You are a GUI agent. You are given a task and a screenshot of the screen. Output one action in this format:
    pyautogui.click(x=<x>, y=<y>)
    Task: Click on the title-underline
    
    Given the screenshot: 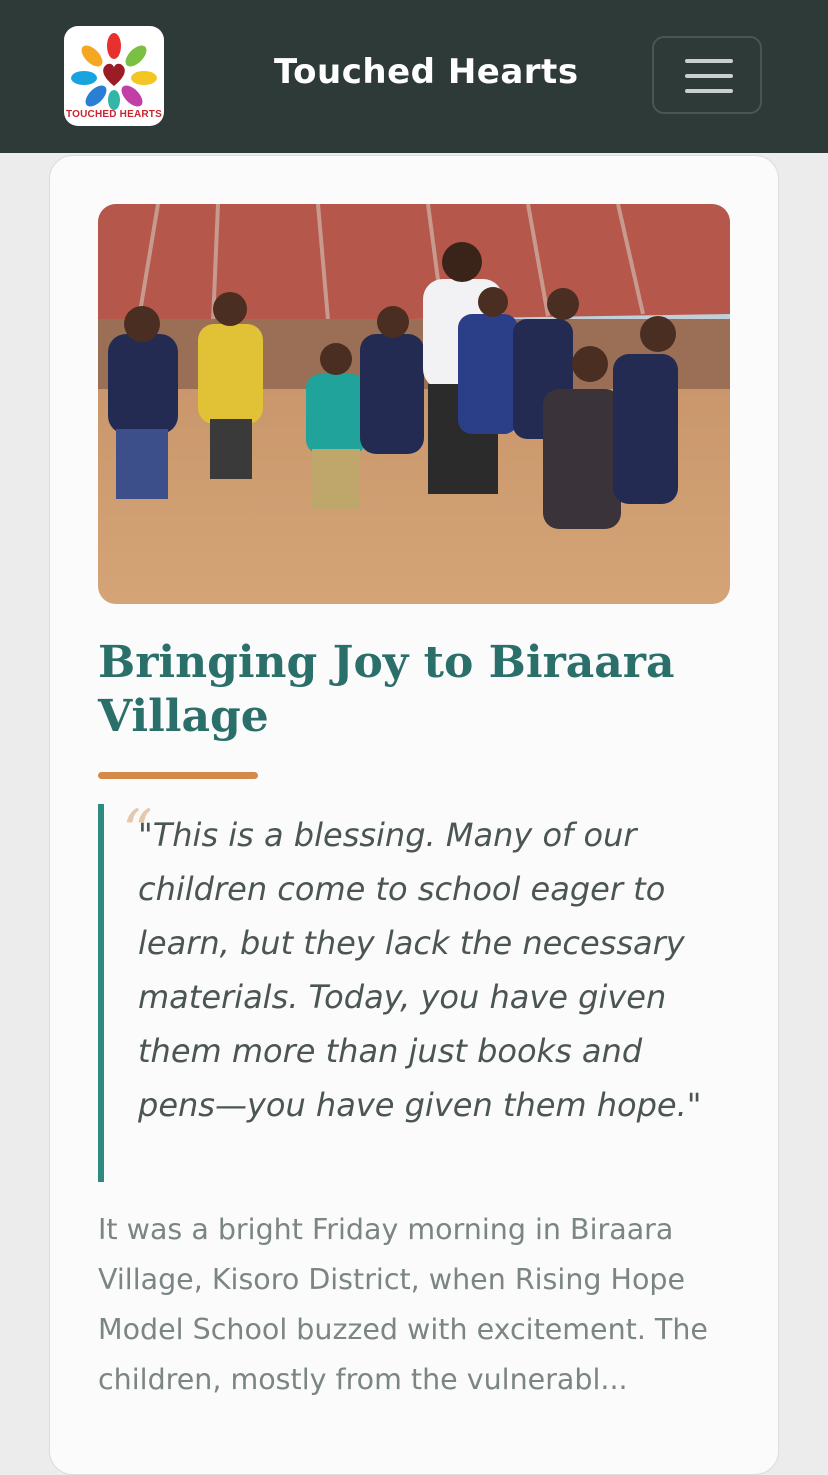 What is the action you would take?
    pyautogui.click(x=178, y=775)
    